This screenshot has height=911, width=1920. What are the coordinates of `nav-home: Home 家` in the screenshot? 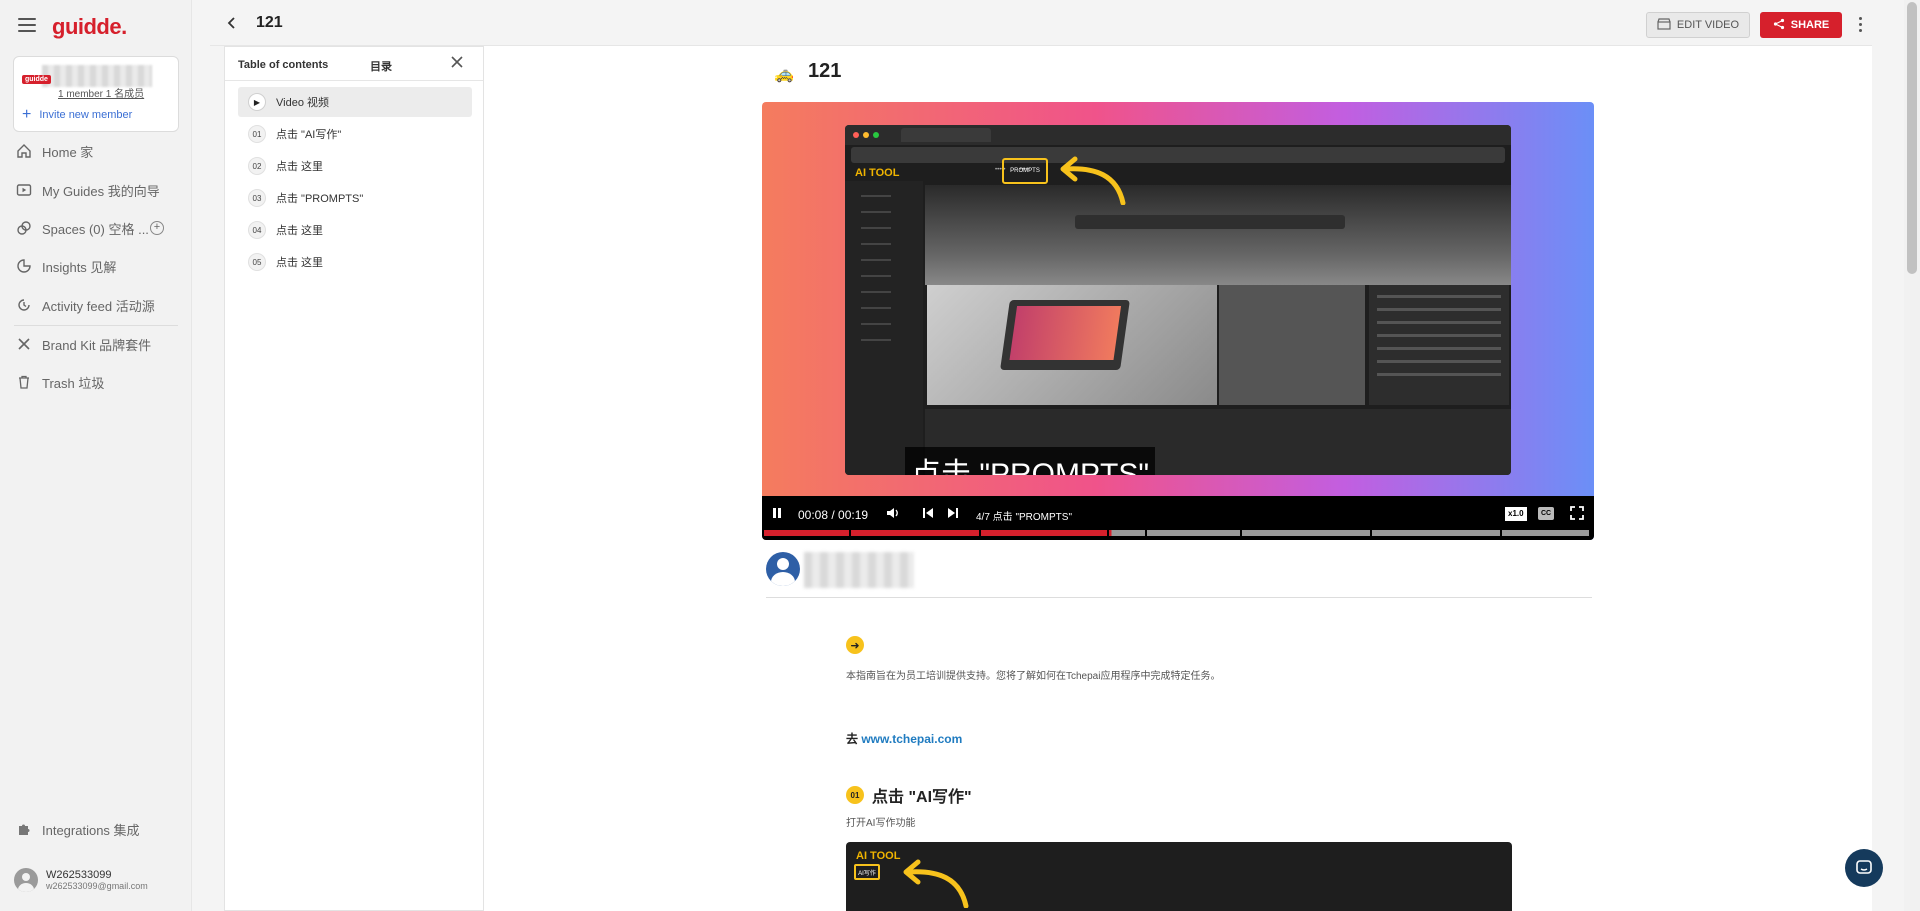 It's located at (54, 151).